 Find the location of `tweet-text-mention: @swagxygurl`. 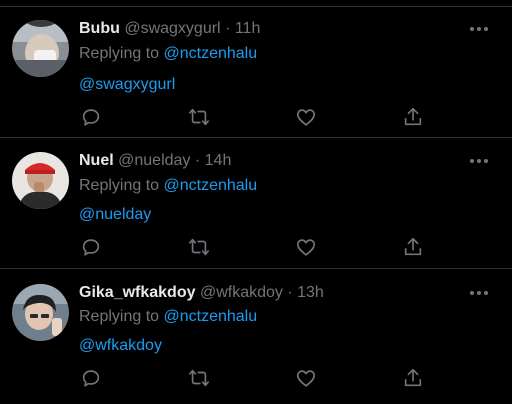

tweet-text-mention: @swagxygurl is located at coordinates (127, 85).